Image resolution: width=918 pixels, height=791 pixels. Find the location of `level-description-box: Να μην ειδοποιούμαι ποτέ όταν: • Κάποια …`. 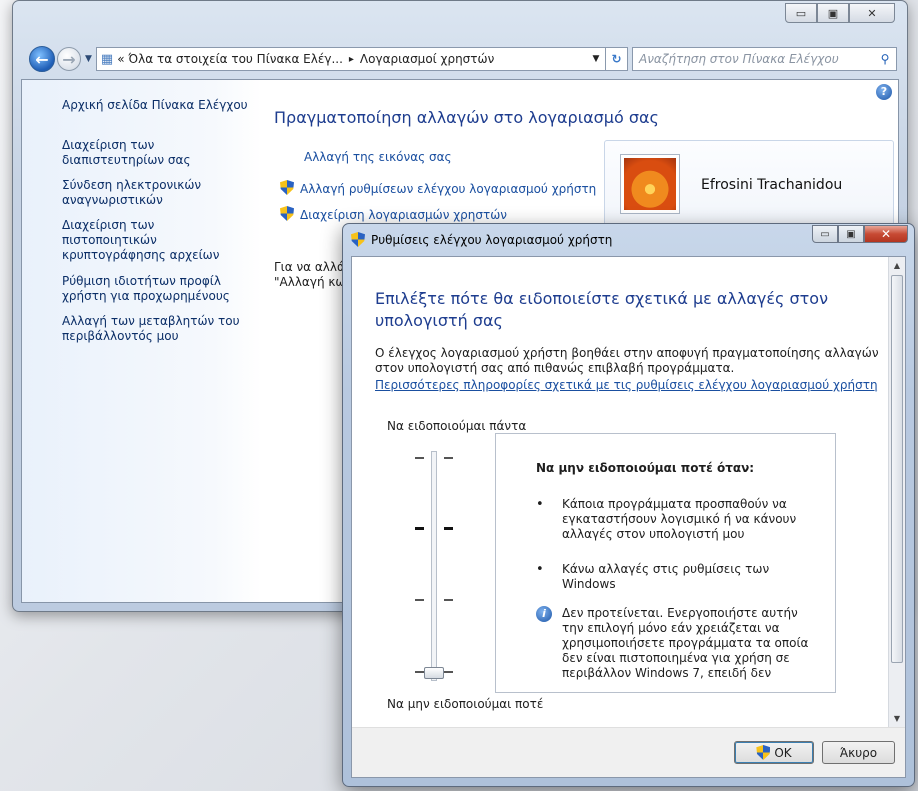

level-description-box: Να μην ειδοποιούμαι ποτέ όταν: • Κάποια … is located at coordinates (665, 563).